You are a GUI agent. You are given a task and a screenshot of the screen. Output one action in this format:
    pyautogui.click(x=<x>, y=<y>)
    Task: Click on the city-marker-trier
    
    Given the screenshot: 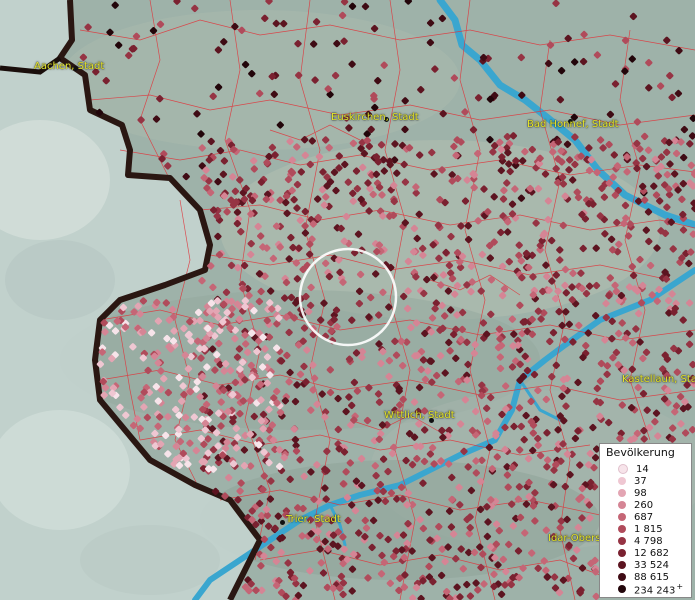 What is the action you would take?
    pyautogui.click(x=282, y=522)
    